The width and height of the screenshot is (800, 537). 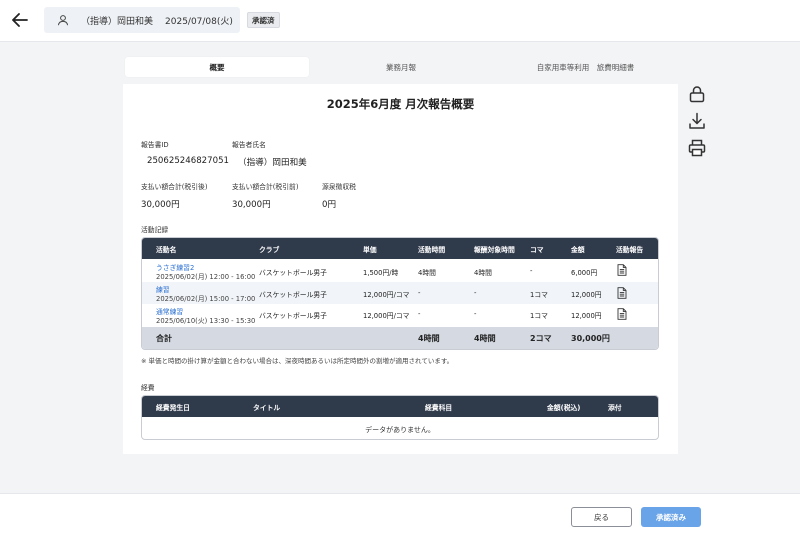 What do you see at coordinates (400, 21) in the screenshot?
I see `top-bar: （指導）岡田和美 2025/07/08(火) 承認済` at bounding box center [400, 21].